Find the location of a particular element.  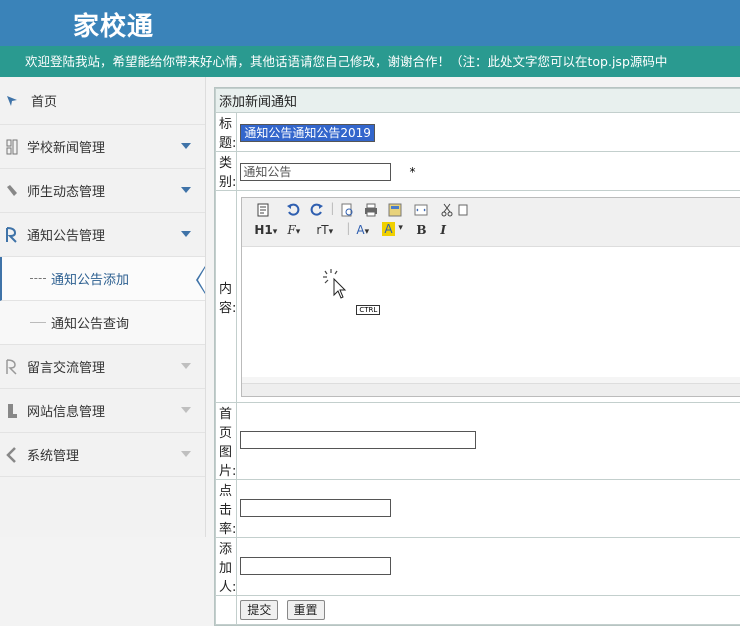

sidebar-item-label: 留言交流管理 is located at coordinates (66, 366).